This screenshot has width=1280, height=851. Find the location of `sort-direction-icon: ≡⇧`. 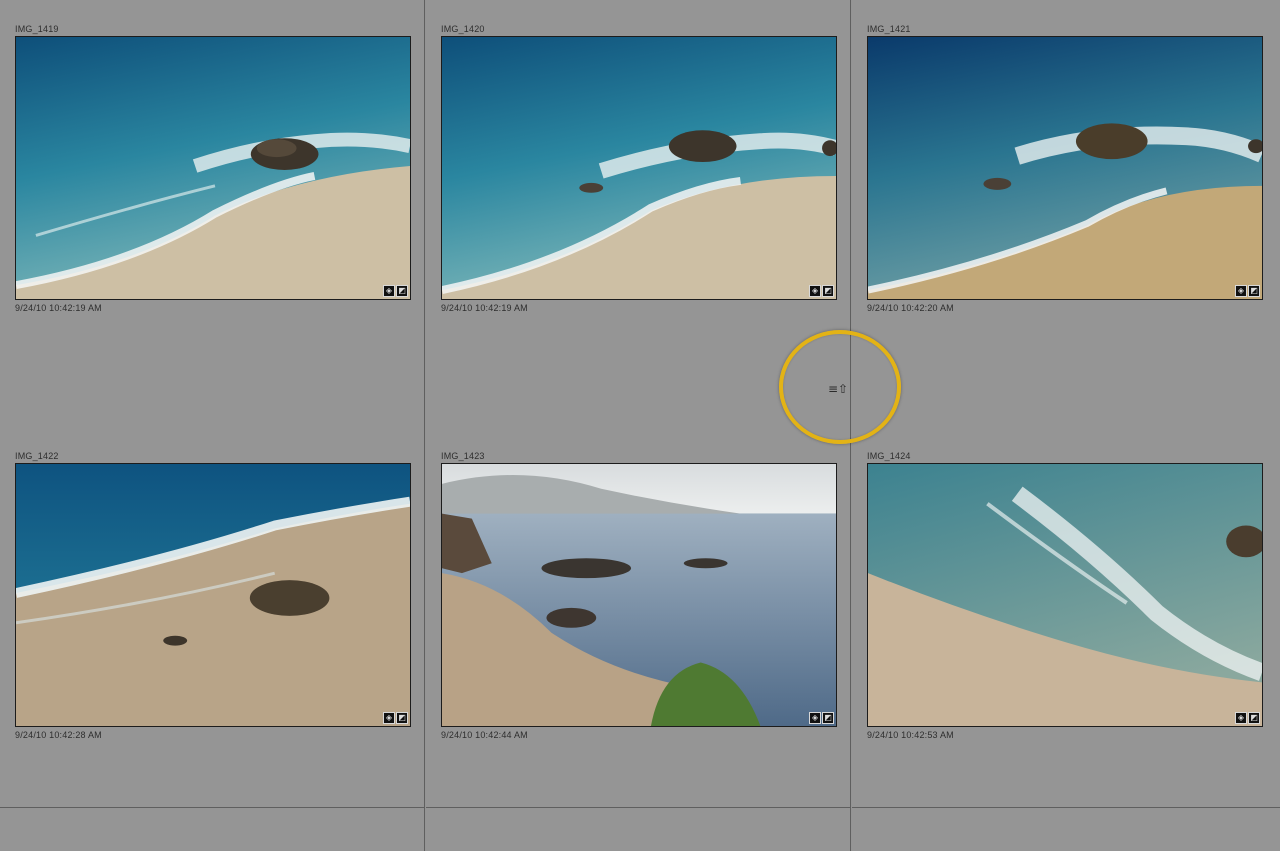

sort-direction-icon: ≡⇧ is located at coordinates (840, 389).